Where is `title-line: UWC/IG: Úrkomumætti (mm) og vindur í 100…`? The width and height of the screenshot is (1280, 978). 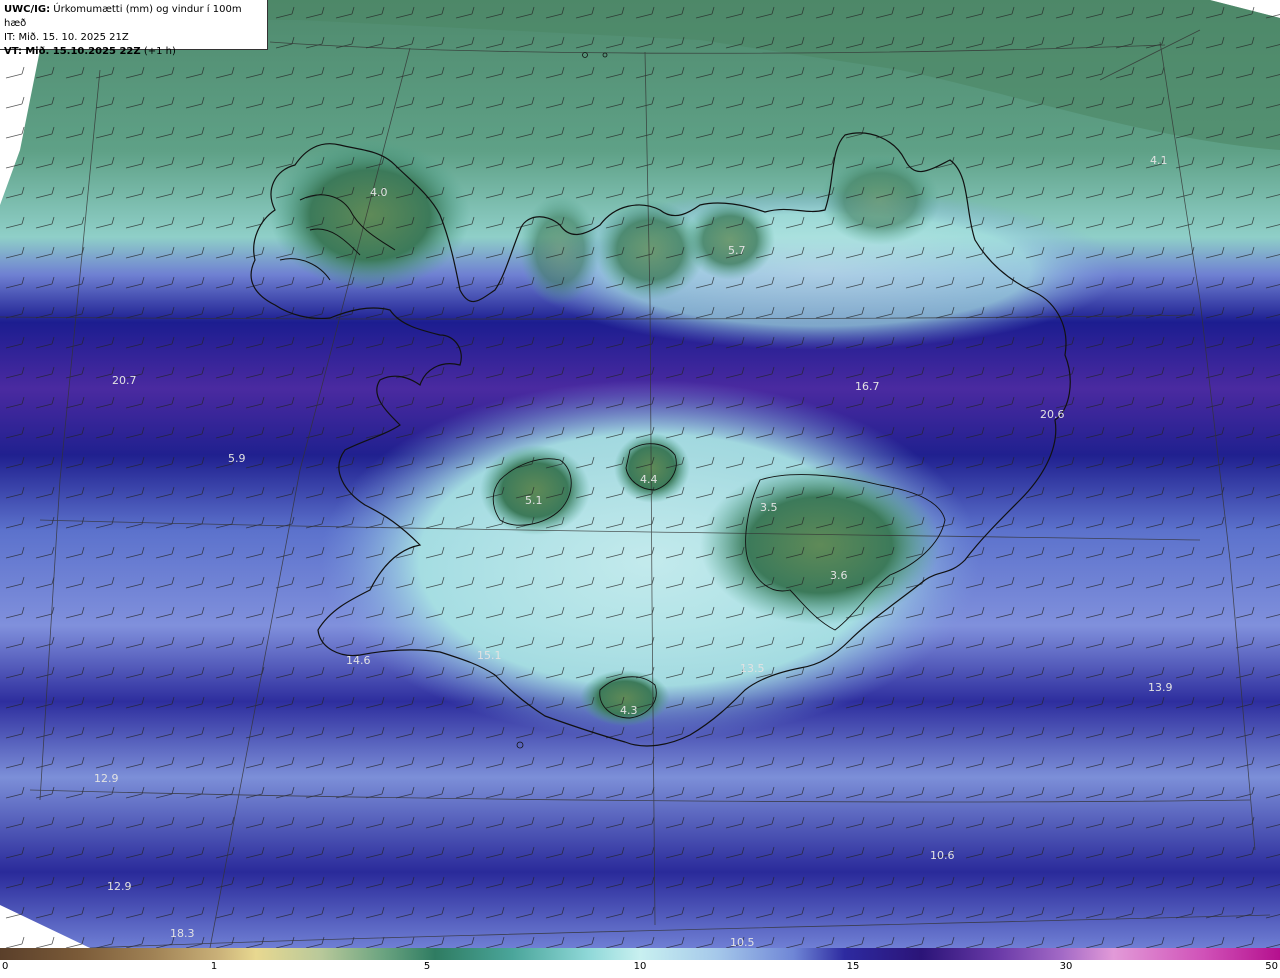
title-line: UWC/IG: Úrkomumætti (mm) og vindur í 100… is located at coordinates (133, 17).